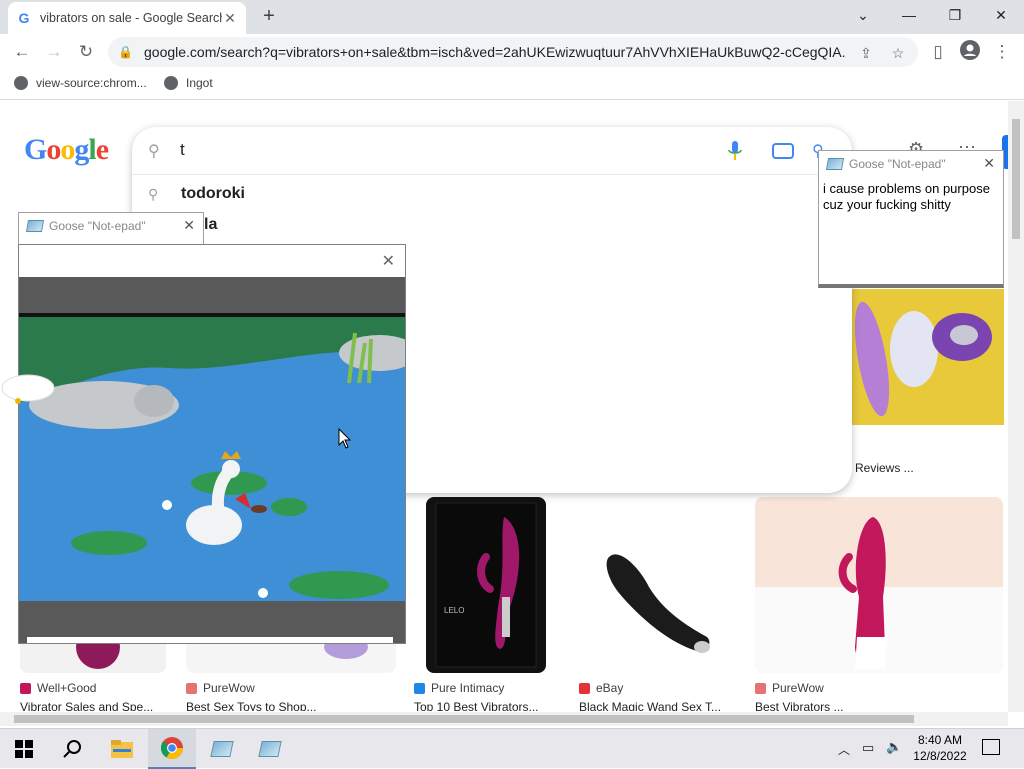 This screenshot has height=769, width=1024. I want to click on bookmarks-bar: view-source:chrom... Ingot, so click(512, 85).